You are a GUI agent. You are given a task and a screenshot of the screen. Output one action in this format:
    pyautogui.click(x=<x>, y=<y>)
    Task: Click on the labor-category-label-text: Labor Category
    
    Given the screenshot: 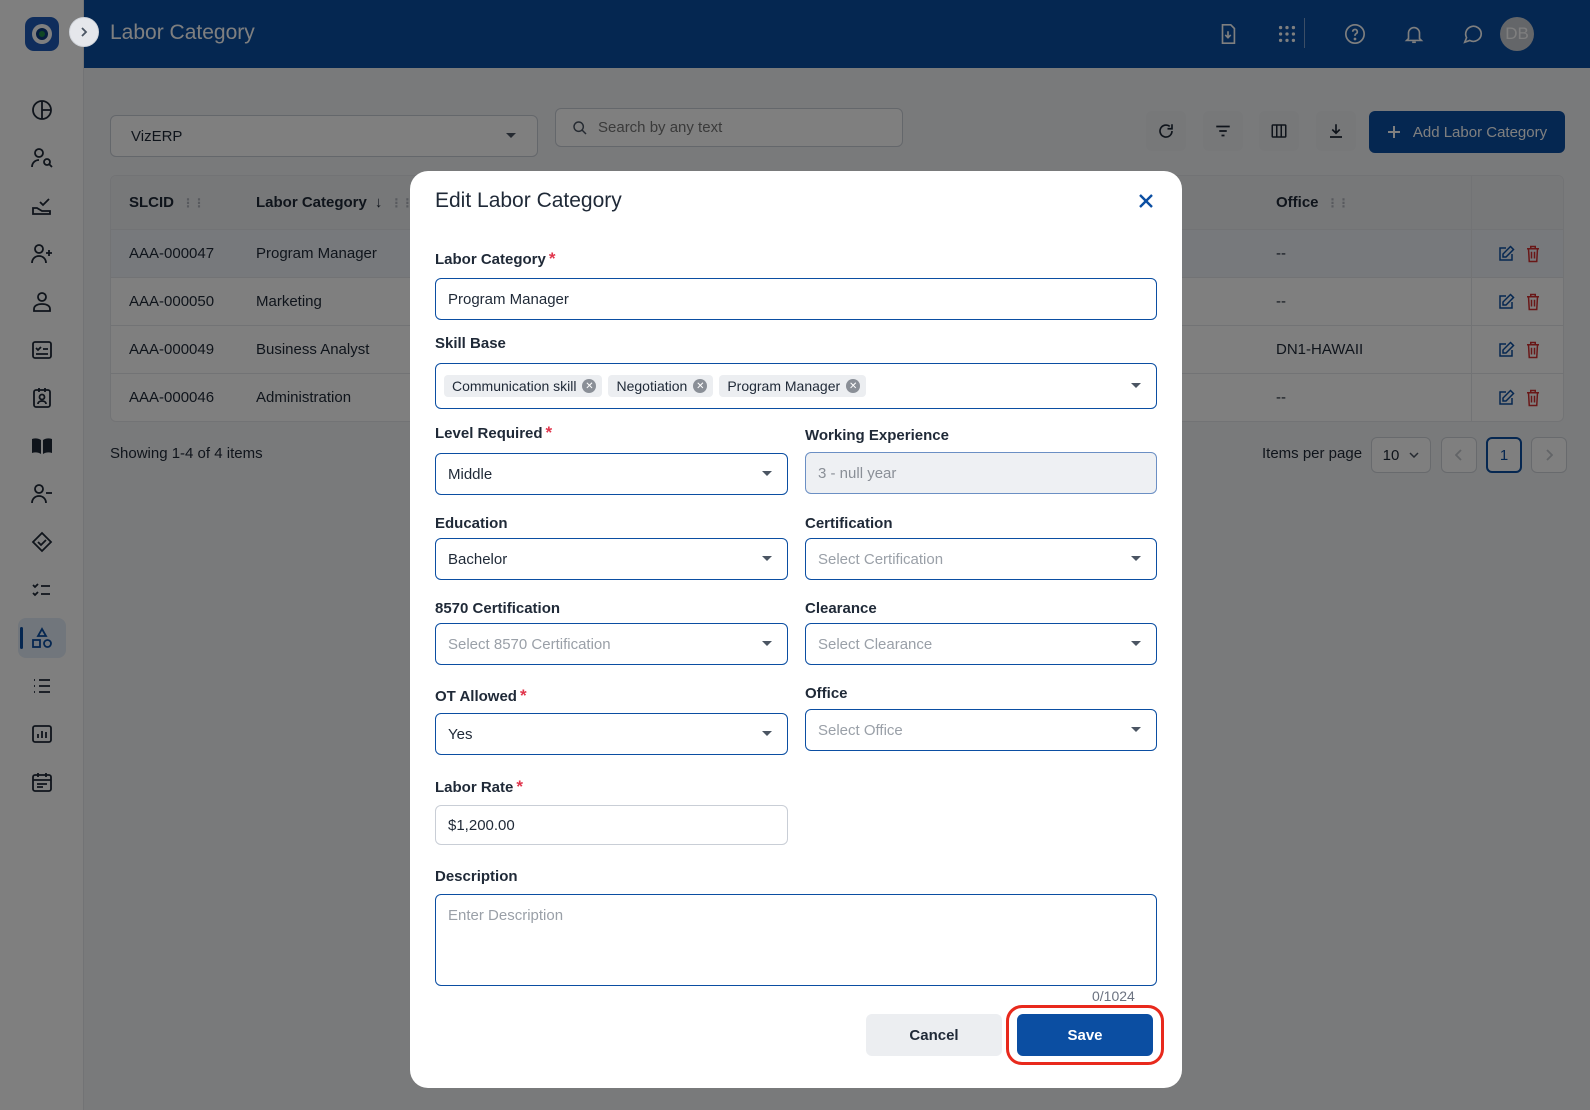 What is the action you would take?
    pyautogui.click(x=490, y=259)
    